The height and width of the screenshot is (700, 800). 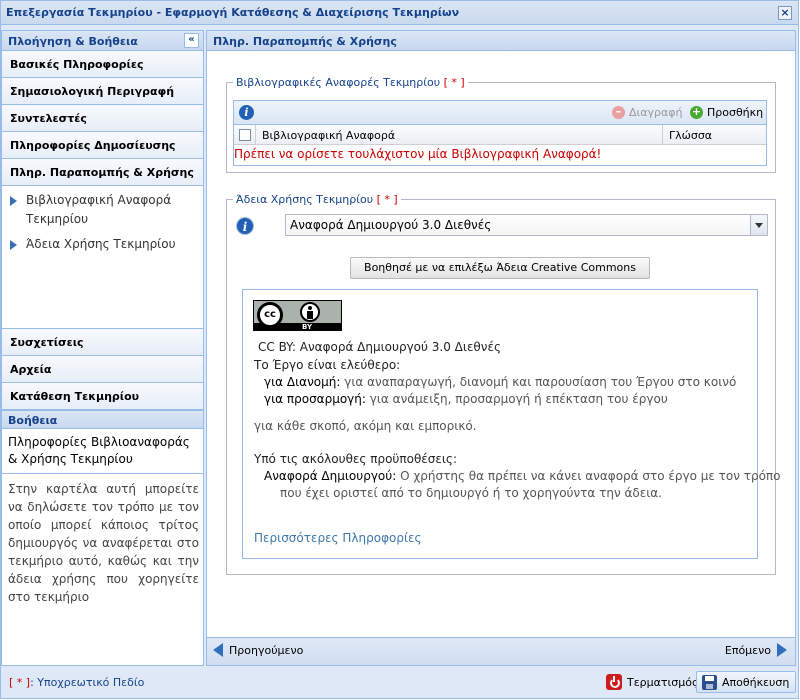 What do you see at coordinates (758, 225) in the screenshot?
I see `chevron-down-icon` at bounding box center [758, 225].